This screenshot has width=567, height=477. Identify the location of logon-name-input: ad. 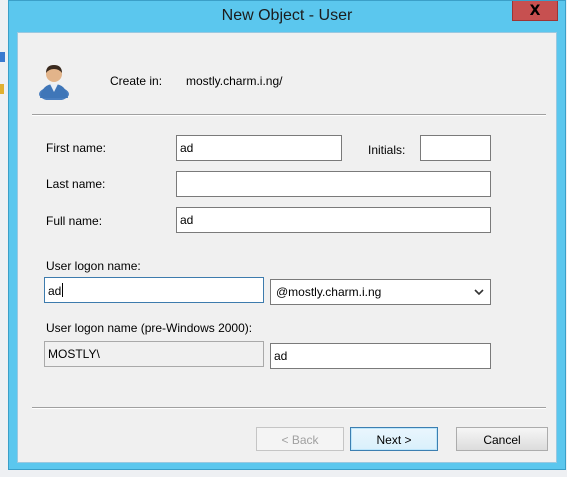
(154, 290).